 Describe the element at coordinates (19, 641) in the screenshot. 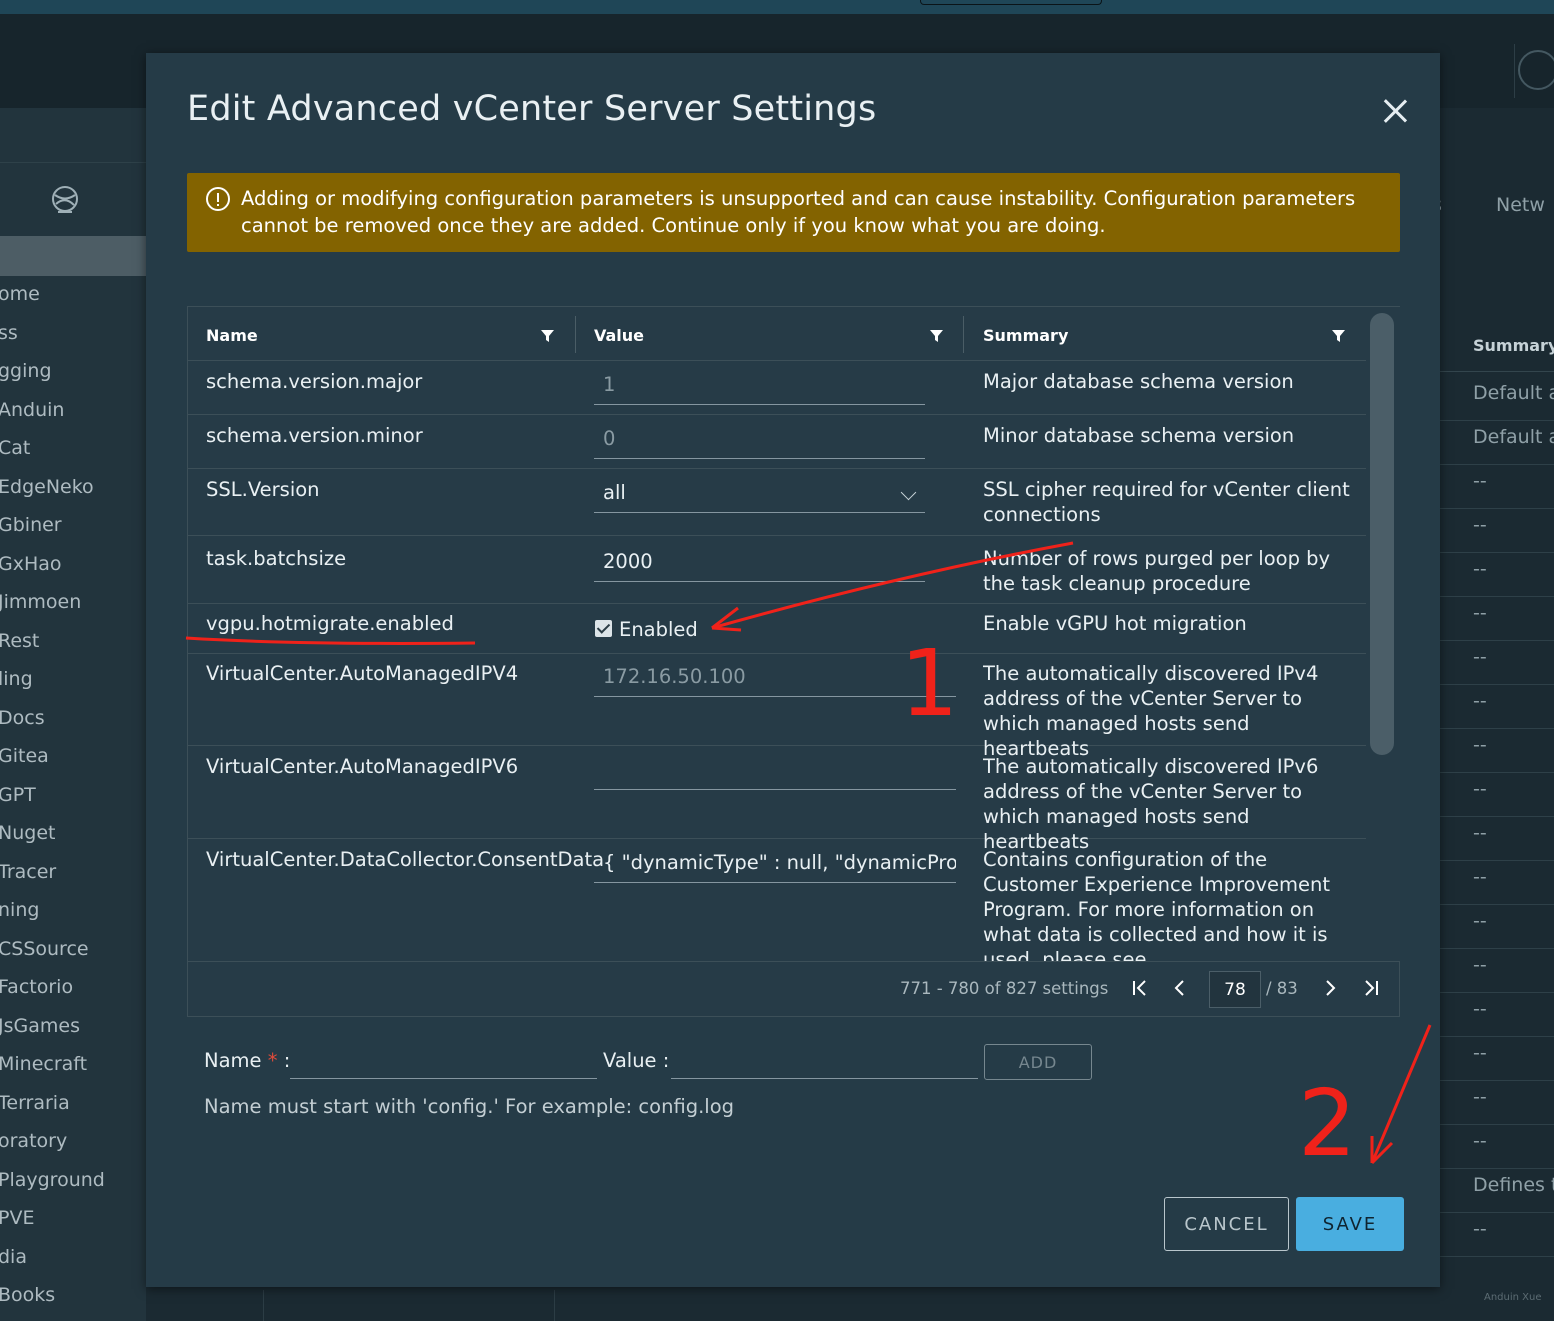

I see `sidebar-item: Rest` at that location.